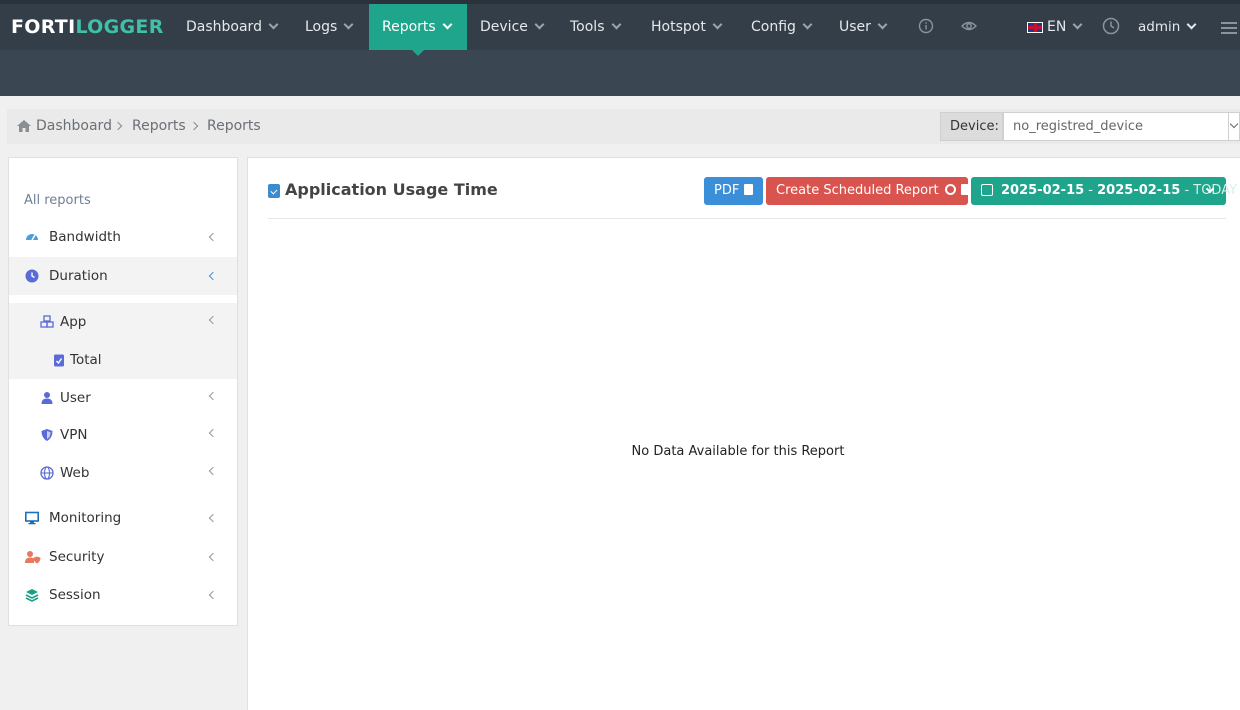  Describe the element at coordinates (43, 27) in the screenshot. I see `brand-part1: FORTI` at that location.